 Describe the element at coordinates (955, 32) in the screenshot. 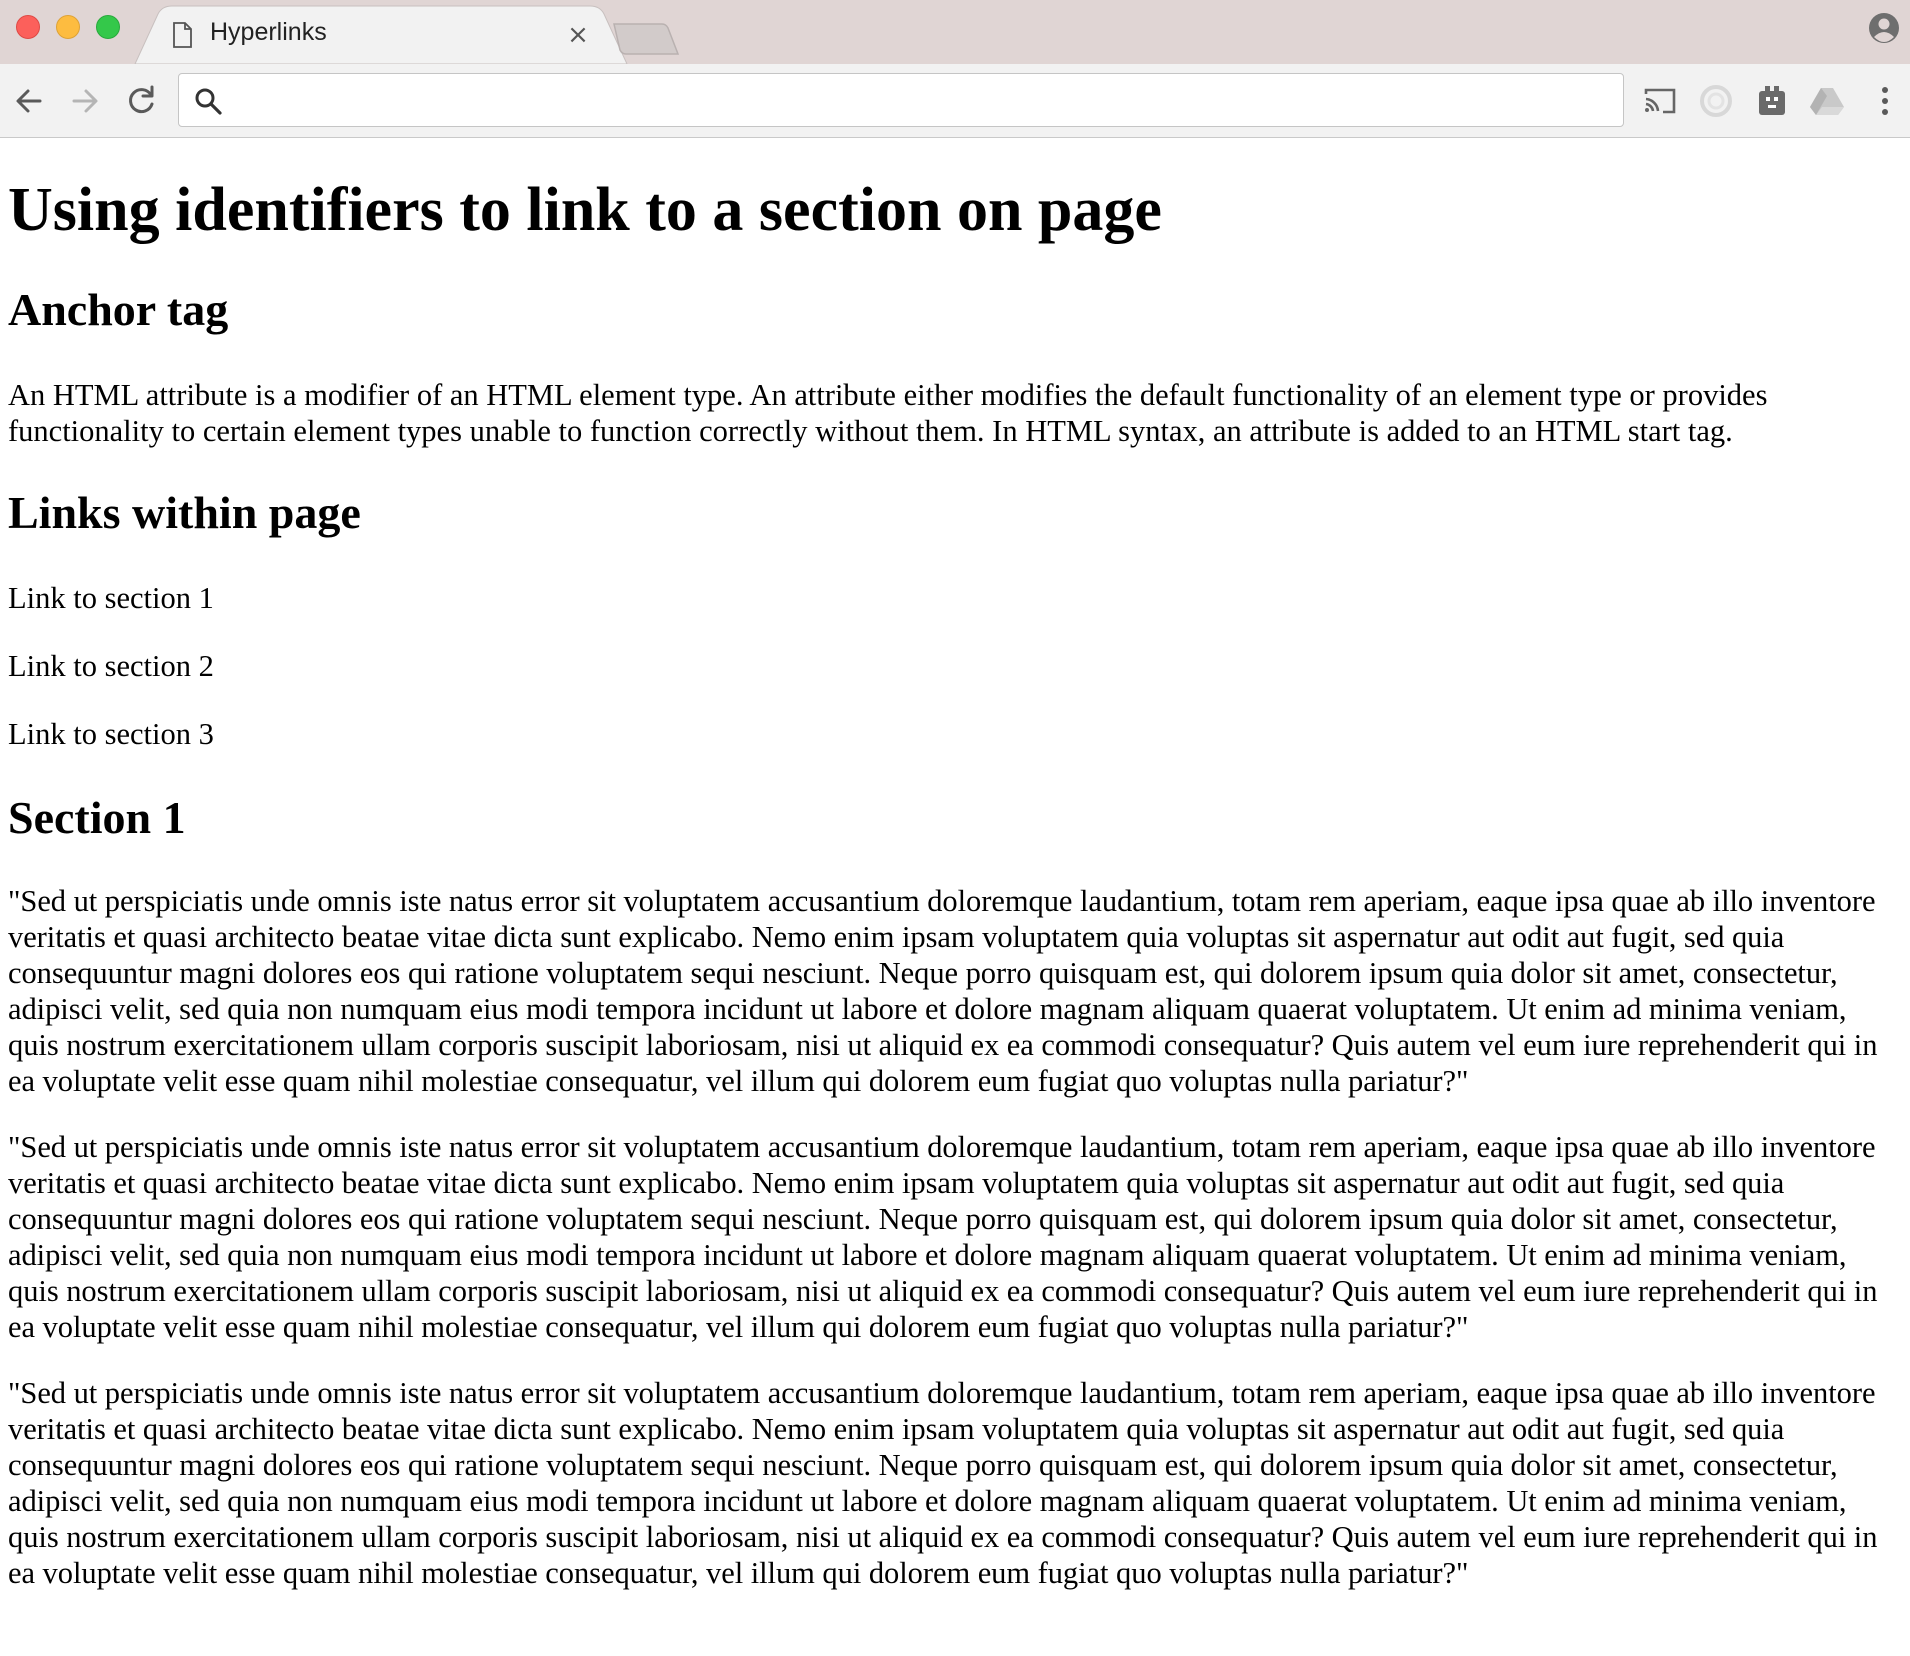

I see `tab-strip: Hyperlinks ×` at that location.